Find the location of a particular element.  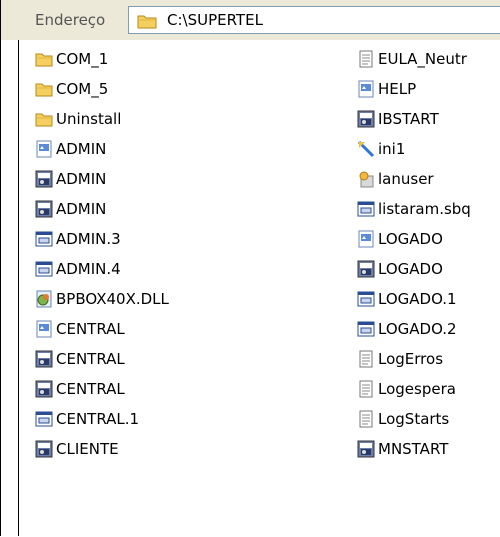

address-label: Endereço is located at coordinates (70, 20).